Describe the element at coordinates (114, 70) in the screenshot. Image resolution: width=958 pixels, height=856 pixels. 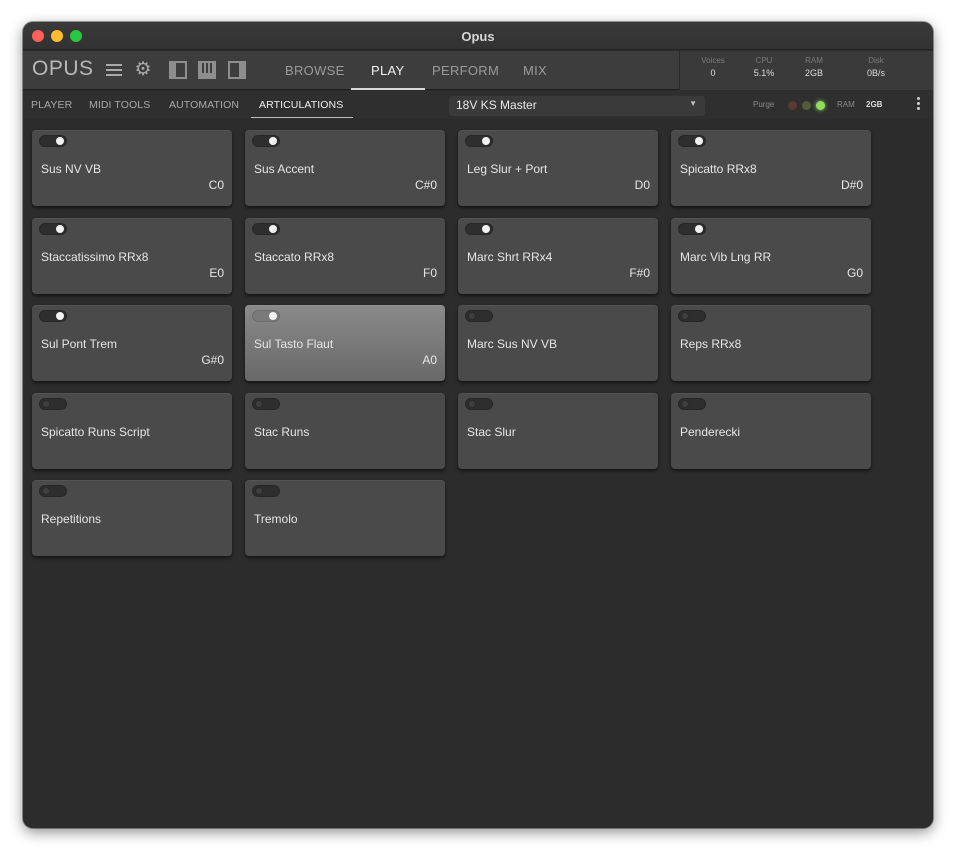
I see `hamburger-menu-icon` at that location.